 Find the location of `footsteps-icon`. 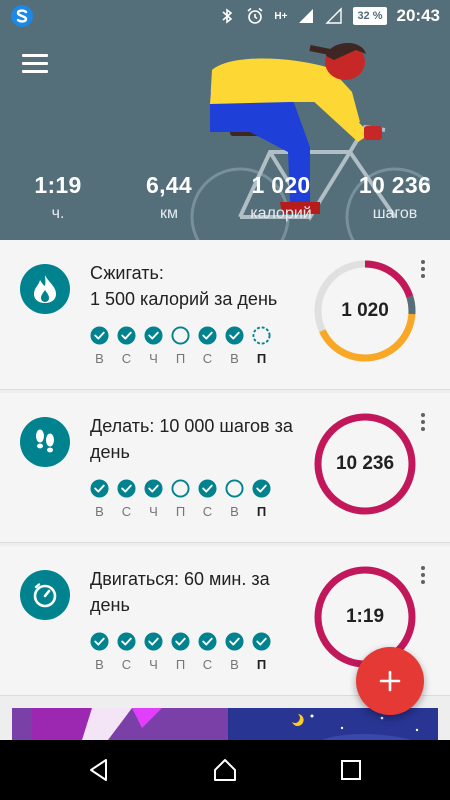

footsteps-icon is located at coordinates (45, 441).